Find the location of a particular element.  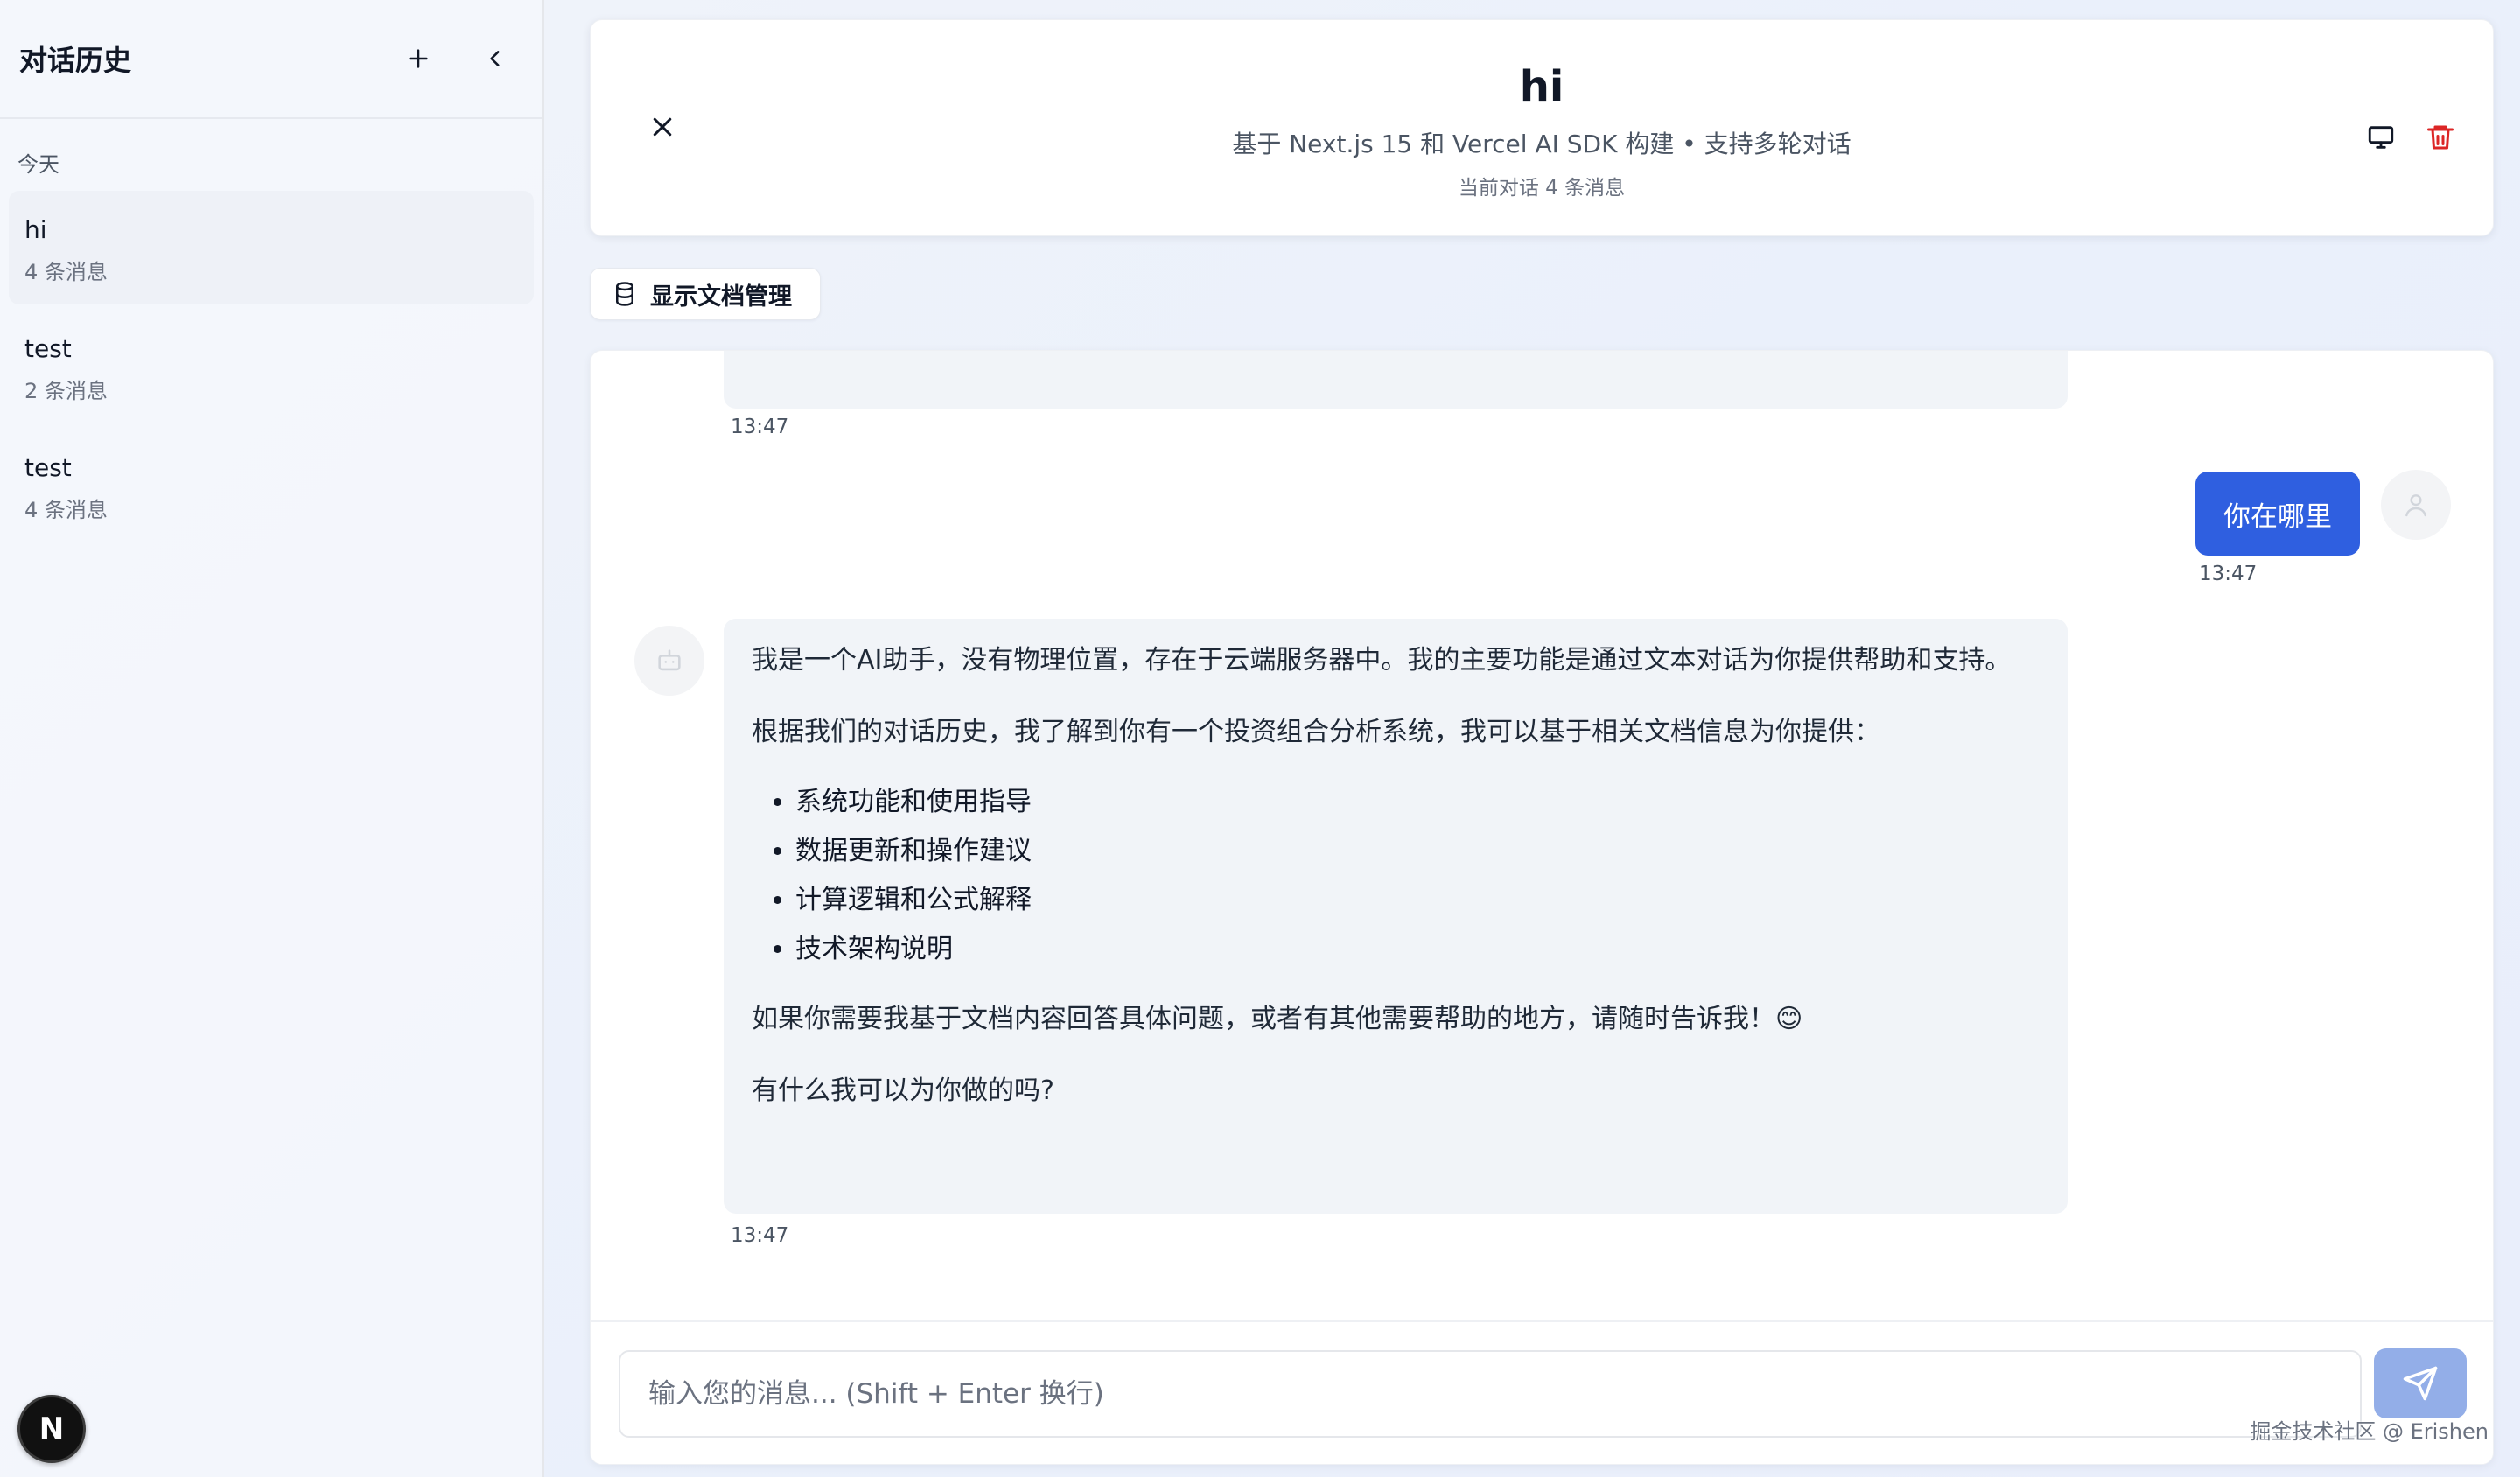

trash-icon is located at coordinates (2440, 137).